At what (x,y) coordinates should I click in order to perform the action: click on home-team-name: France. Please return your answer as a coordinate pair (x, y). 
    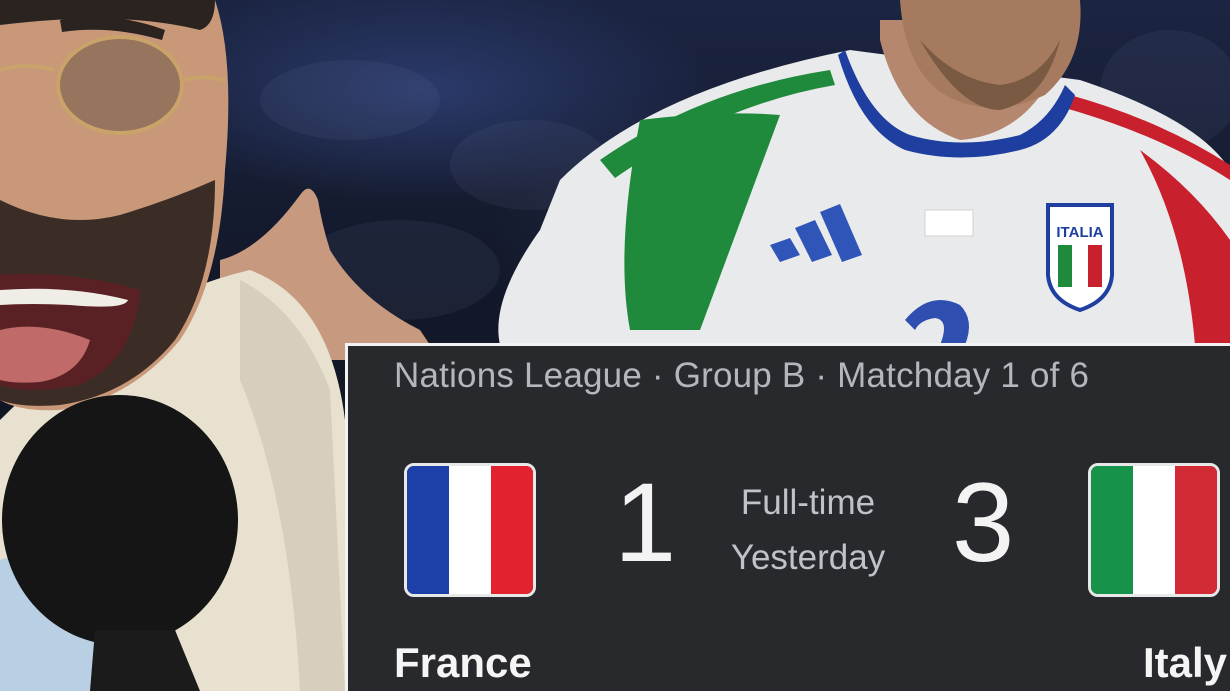
    Looking at the image, I should click on (463, 663).